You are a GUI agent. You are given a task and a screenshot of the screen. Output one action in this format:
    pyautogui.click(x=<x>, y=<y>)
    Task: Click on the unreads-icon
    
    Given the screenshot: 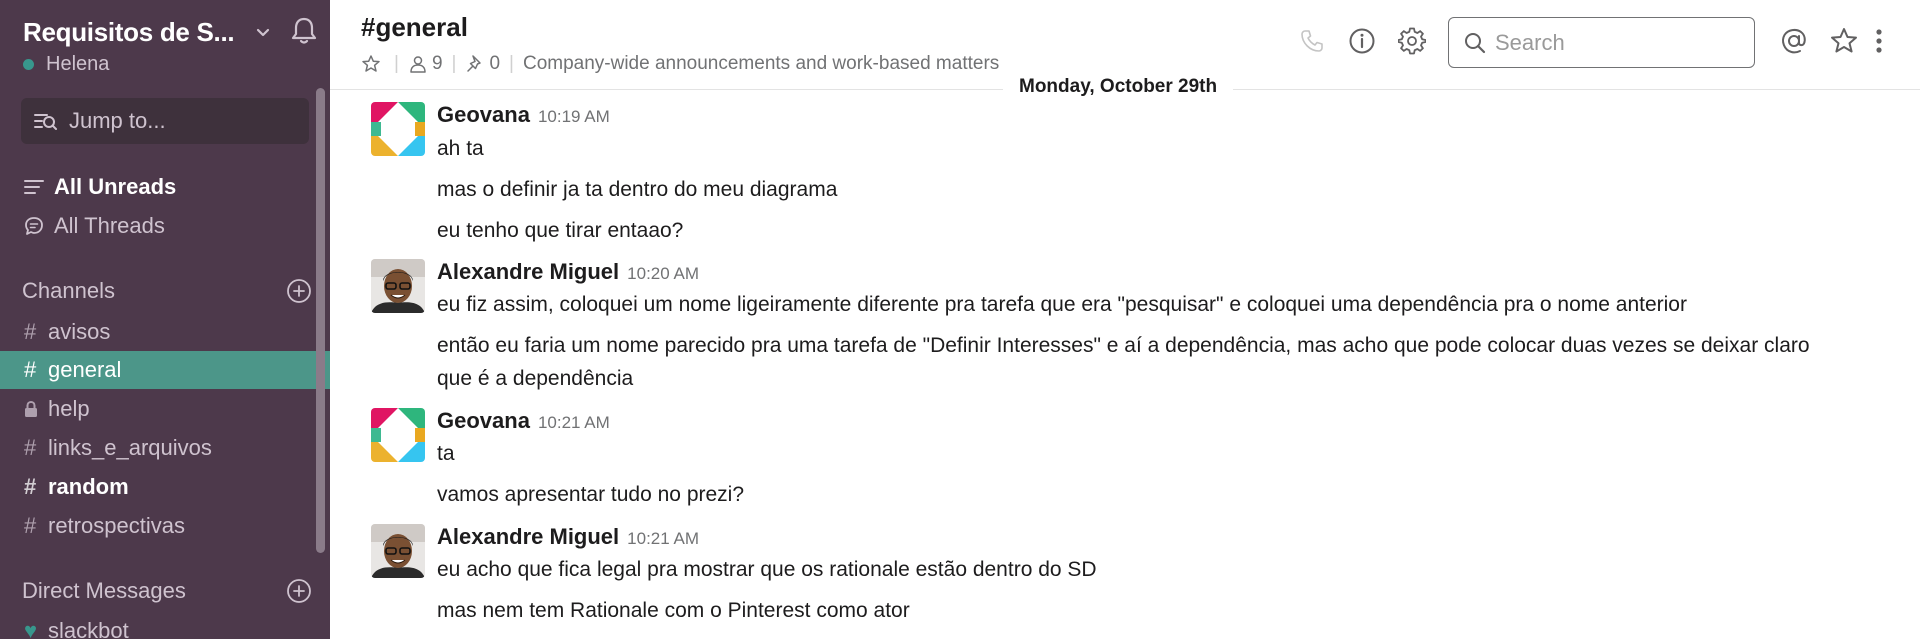 What is the action you would take?
    pyautogui.click(x=34, y=187)
    